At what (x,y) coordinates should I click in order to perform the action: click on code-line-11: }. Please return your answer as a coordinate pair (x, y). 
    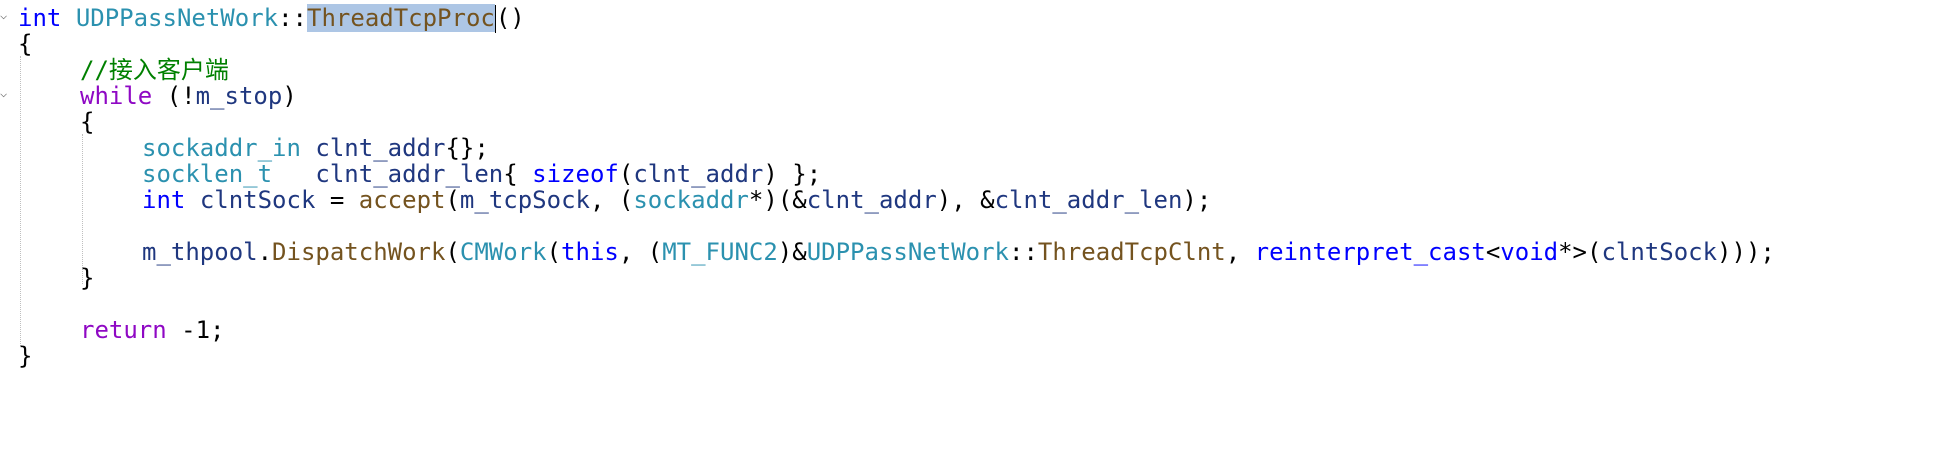
    Looking at the image, I should click on (87, 278).